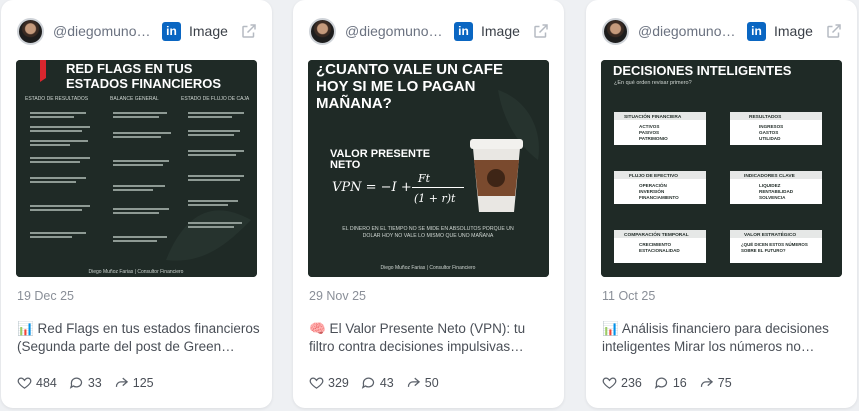 The height and width of the screenshot is (411, 859). I want to click on svg-text: CRECIMIENTO, so click(655, 244).